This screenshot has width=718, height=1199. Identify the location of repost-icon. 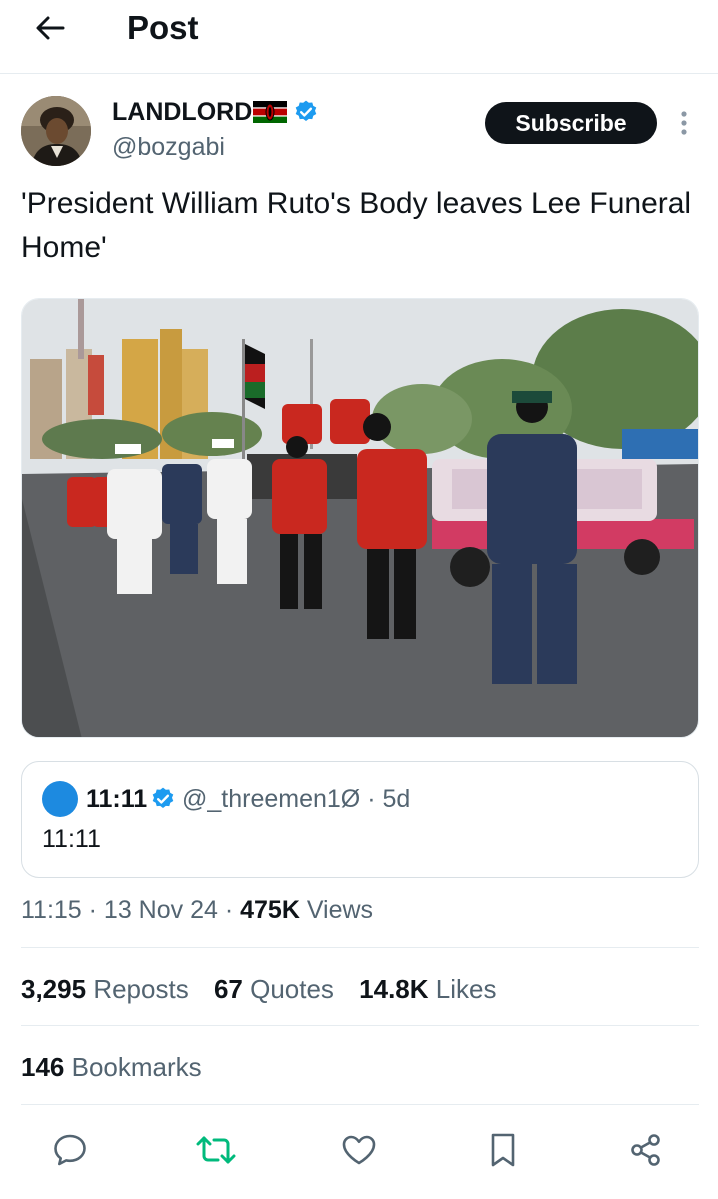
(216, 1150).